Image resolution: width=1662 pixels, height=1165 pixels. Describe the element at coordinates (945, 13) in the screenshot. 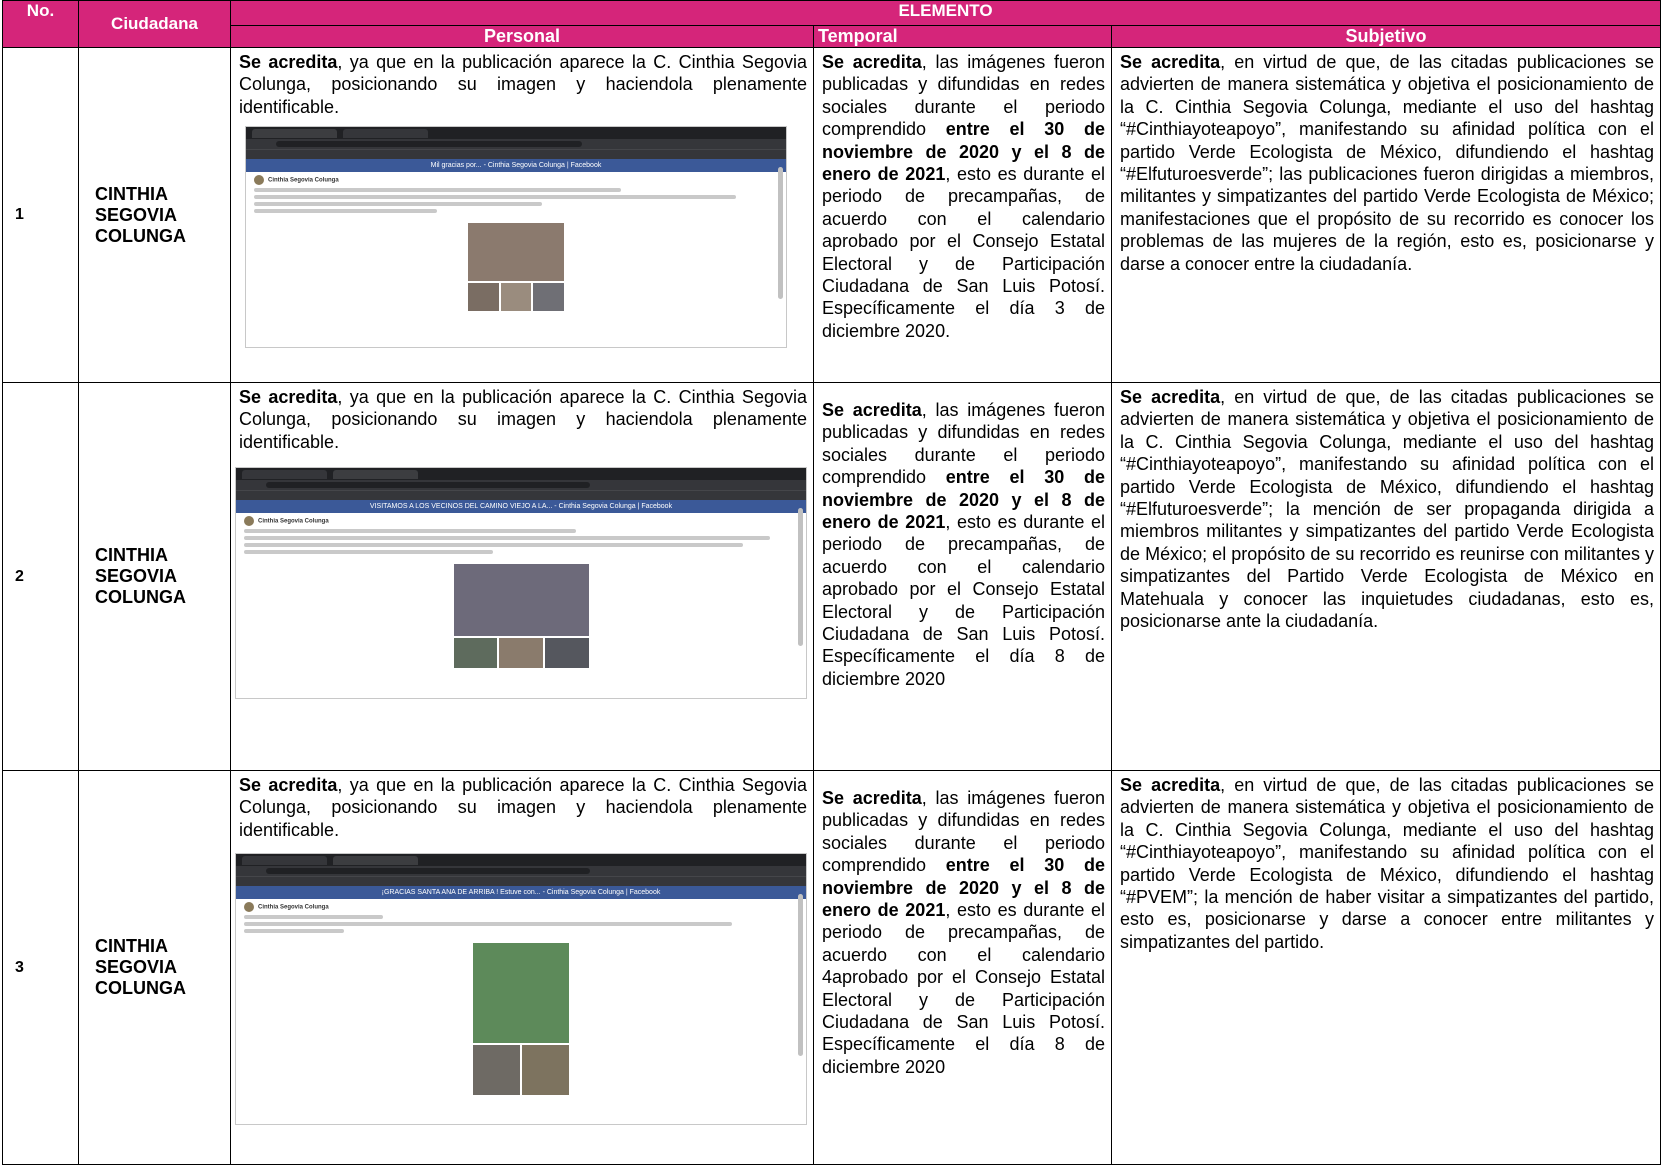

I see `header-elemento: ELEMENTO` at that location.